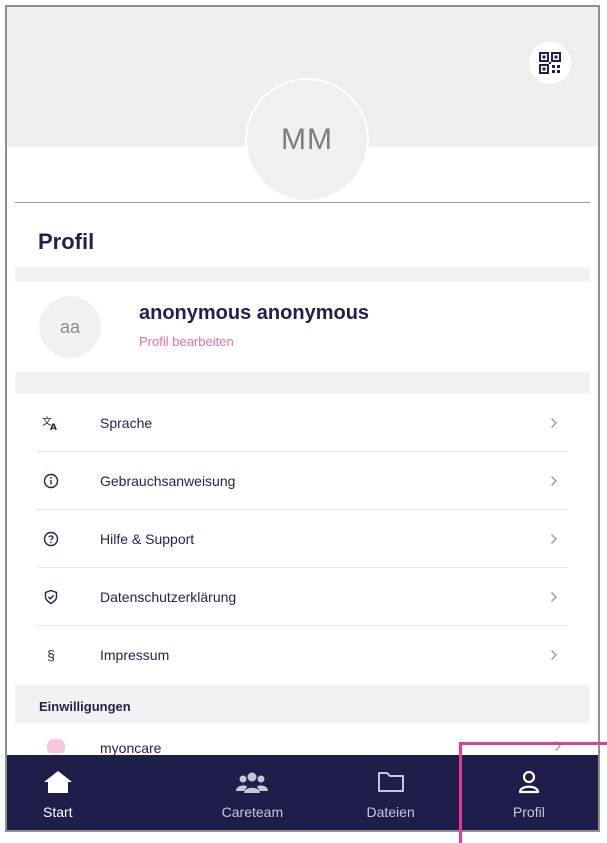 The height and width of the screenshot is (843, 607). What do you see at coordinates (252, 782) in the screenshot?
I see `team-icon` at bounding box center [252, 782].